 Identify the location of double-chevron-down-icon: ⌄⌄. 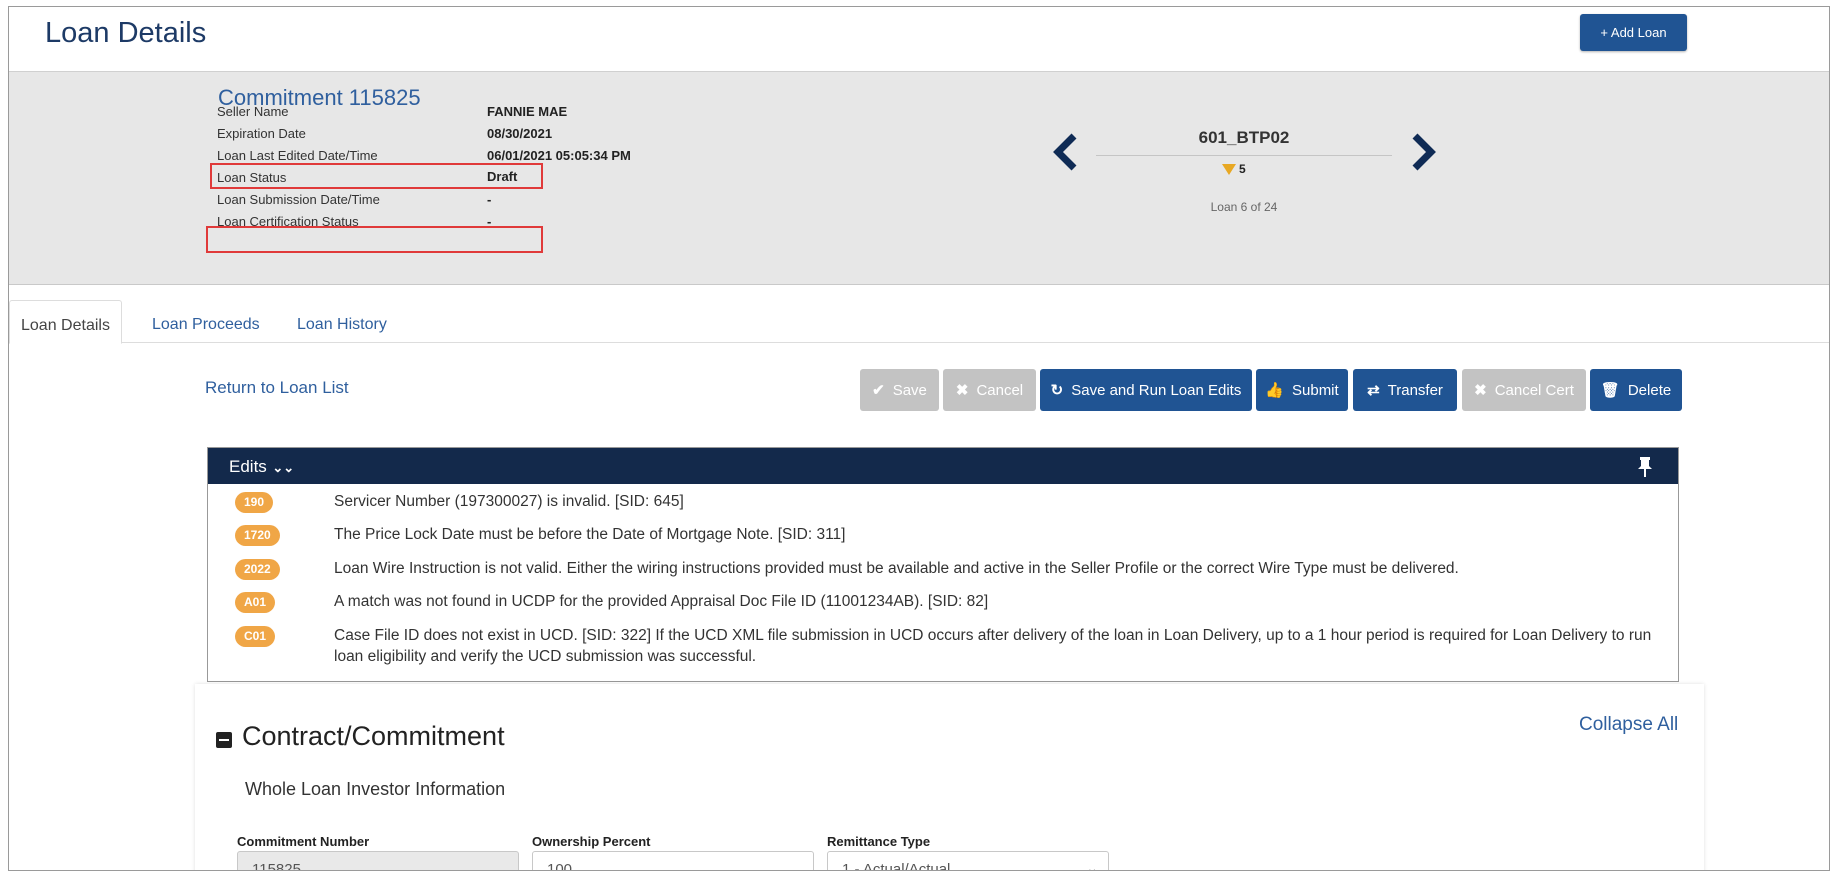
(281, 467).